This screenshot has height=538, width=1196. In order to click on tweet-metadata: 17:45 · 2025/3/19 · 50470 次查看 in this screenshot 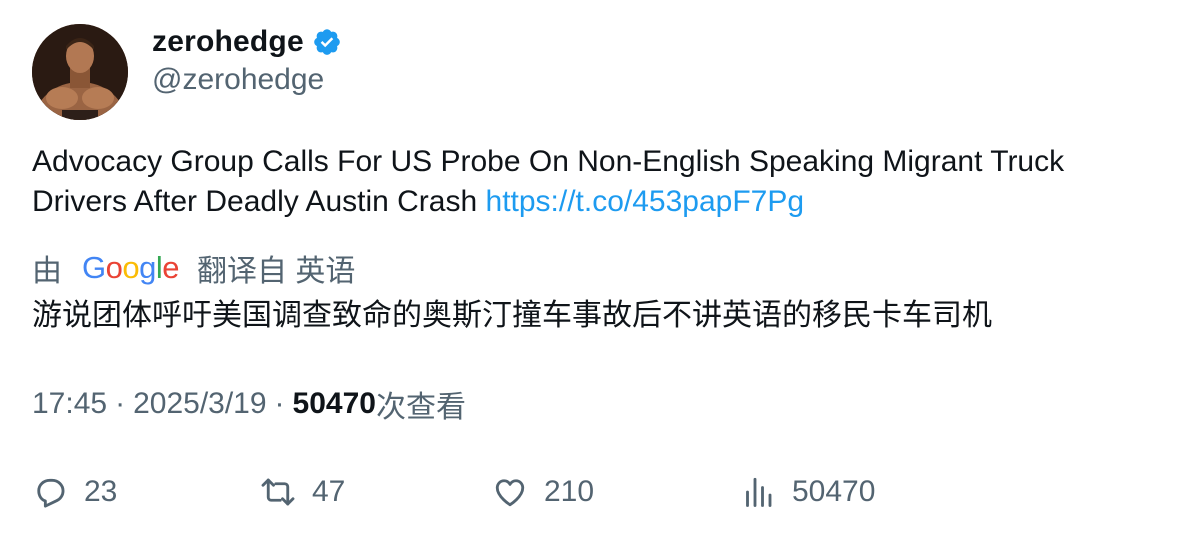, I will do `click(249, 404)`.